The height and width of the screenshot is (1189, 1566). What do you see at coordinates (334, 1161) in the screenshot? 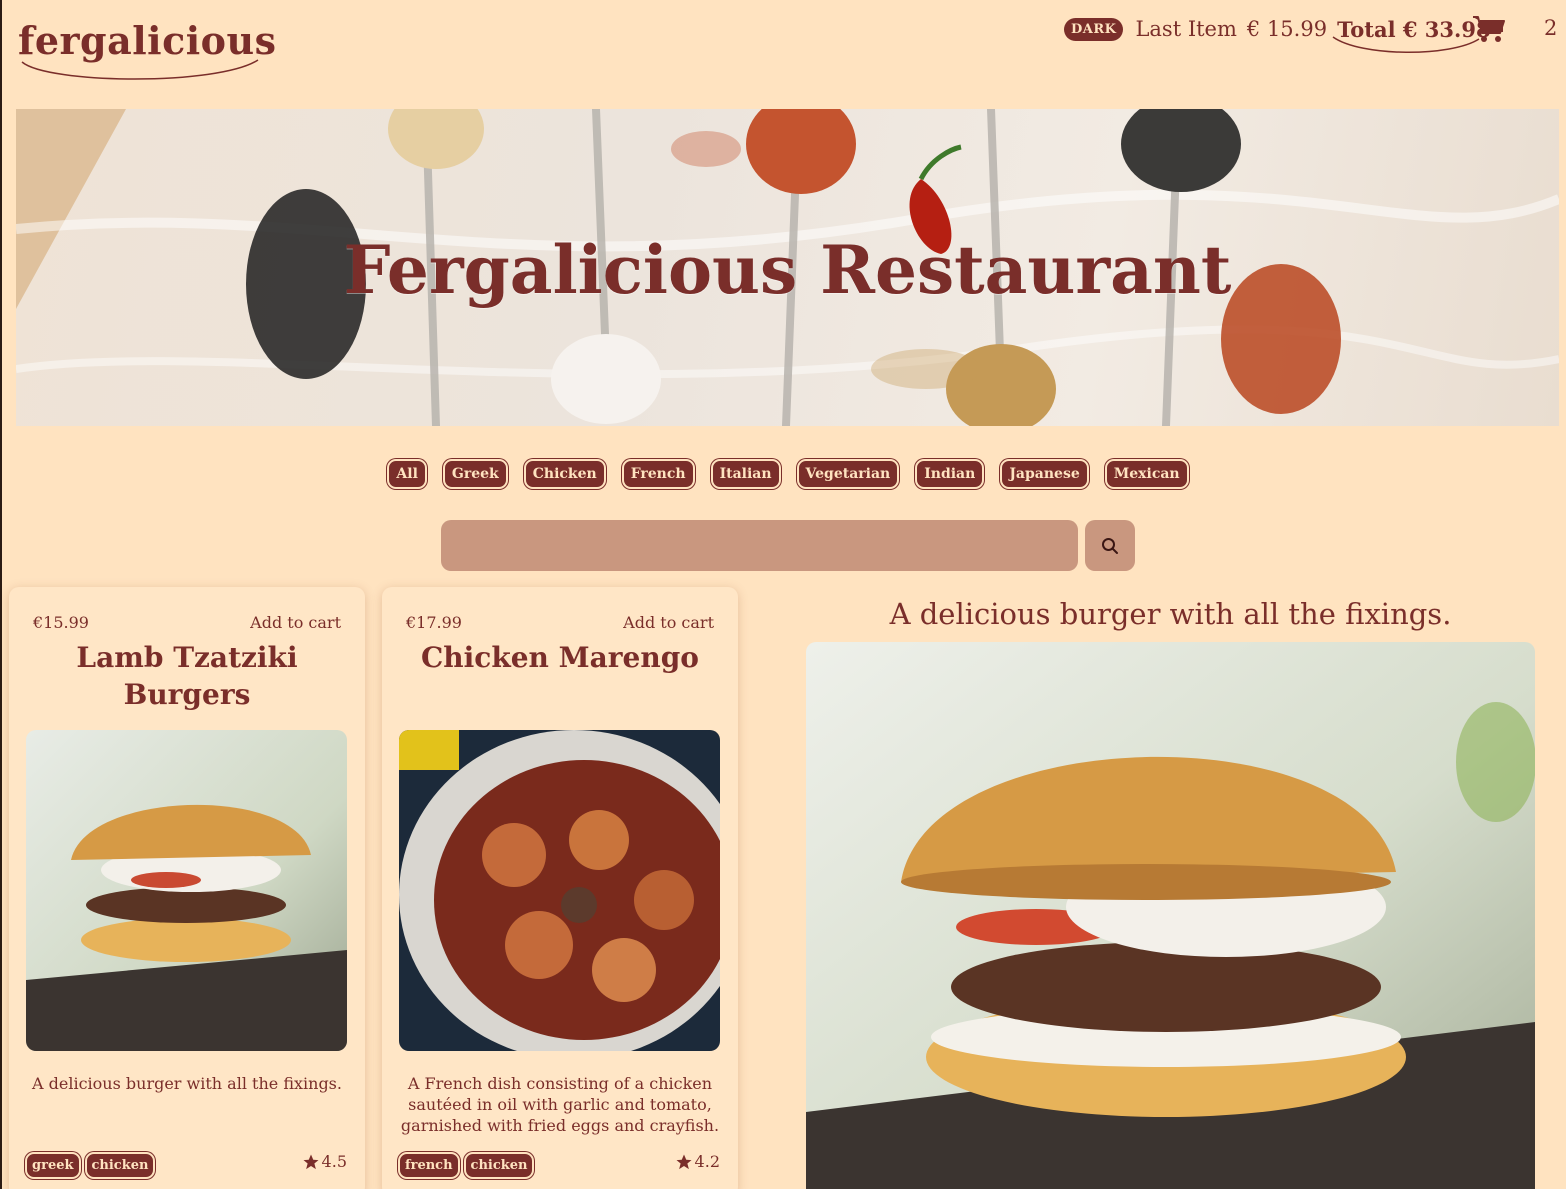
I see `rating-value: 4.5` at bounding box center [334, 1161].